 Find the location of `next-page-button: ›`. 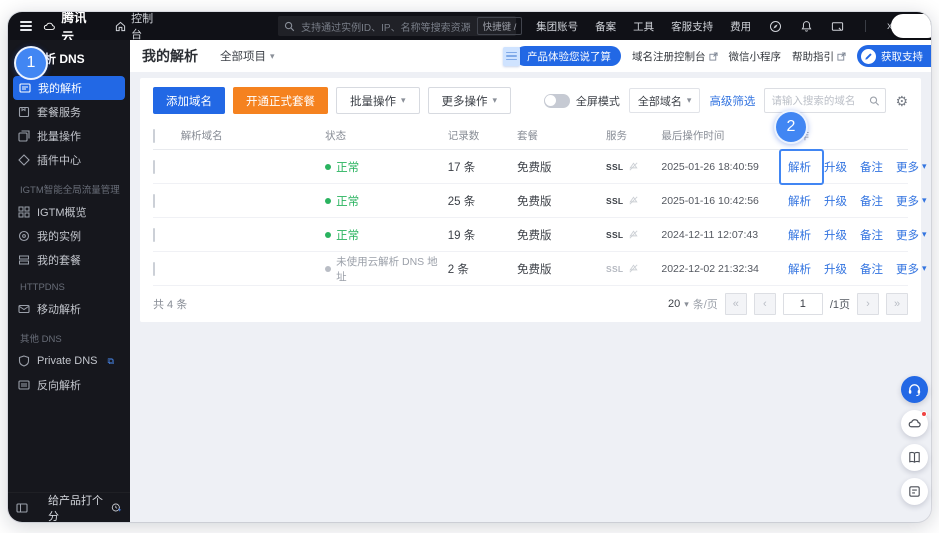

next-page-button: › is located at coordinates (868, 304).